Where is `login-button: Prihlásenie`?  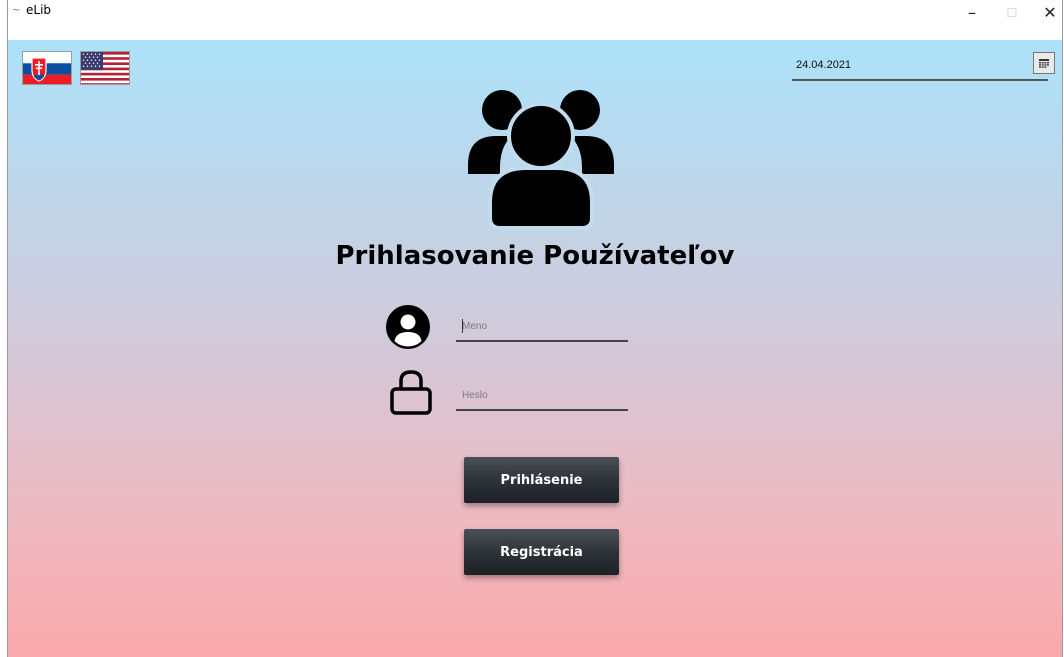
login-button: Prihlásenie is located at coordinates (541, 480).